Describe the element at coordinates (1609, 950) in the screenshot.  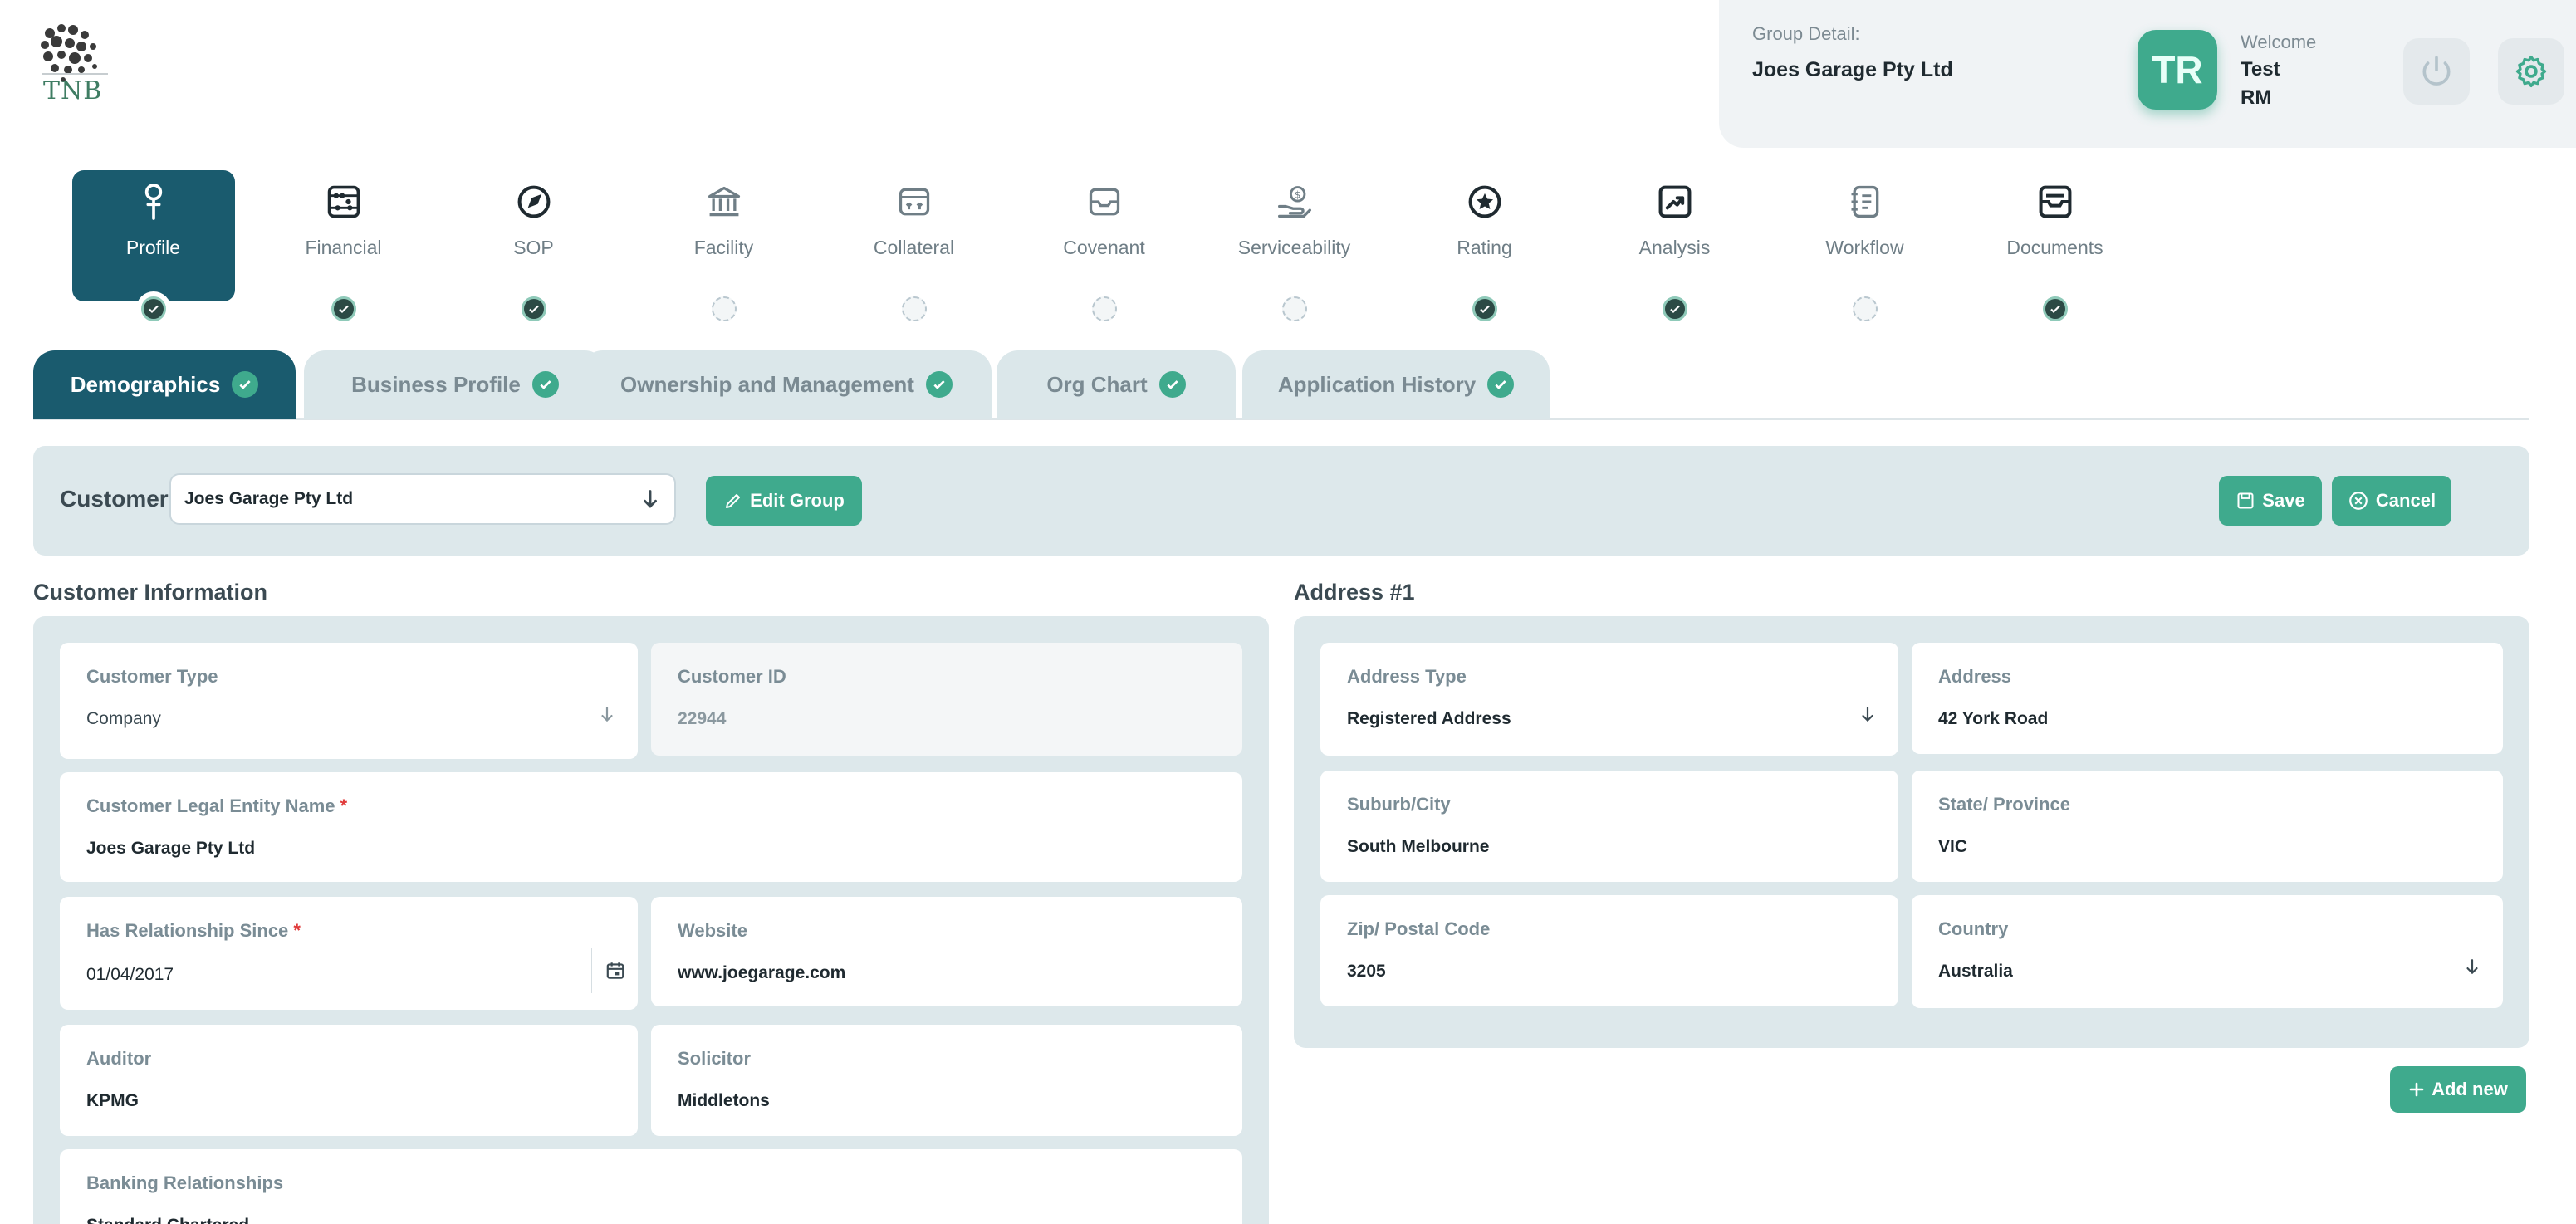
I see `postal-code-field: Zip/ Postal Code 3205` at that location.